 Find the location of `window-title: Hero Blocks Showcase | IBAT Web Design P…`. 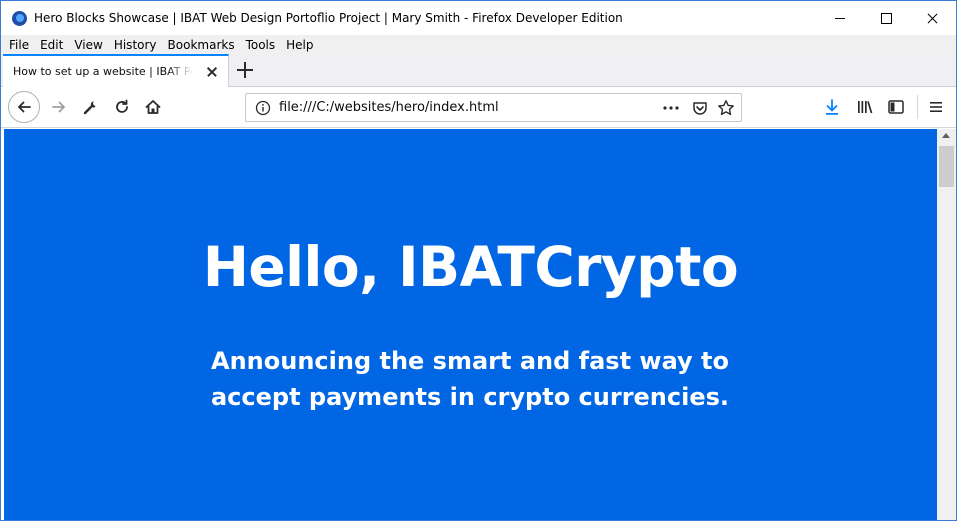

window-title: Hero Blocks Showcase | IBAT Web Design P… is located at coordinates (328, 18).